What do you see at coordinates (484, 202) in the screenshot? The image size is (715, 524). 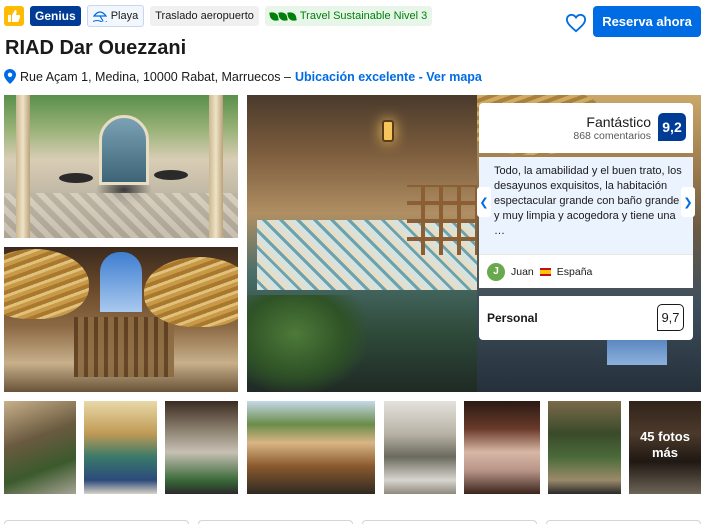 I see `chevron-left-icon: ❮` at bounding box center [484, 202].